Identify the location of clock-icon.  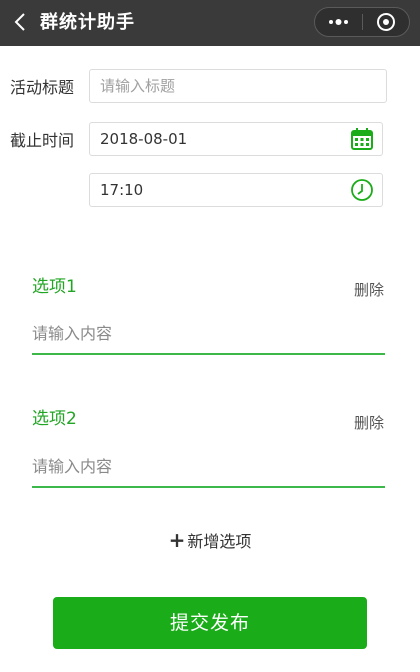
(362, 190).